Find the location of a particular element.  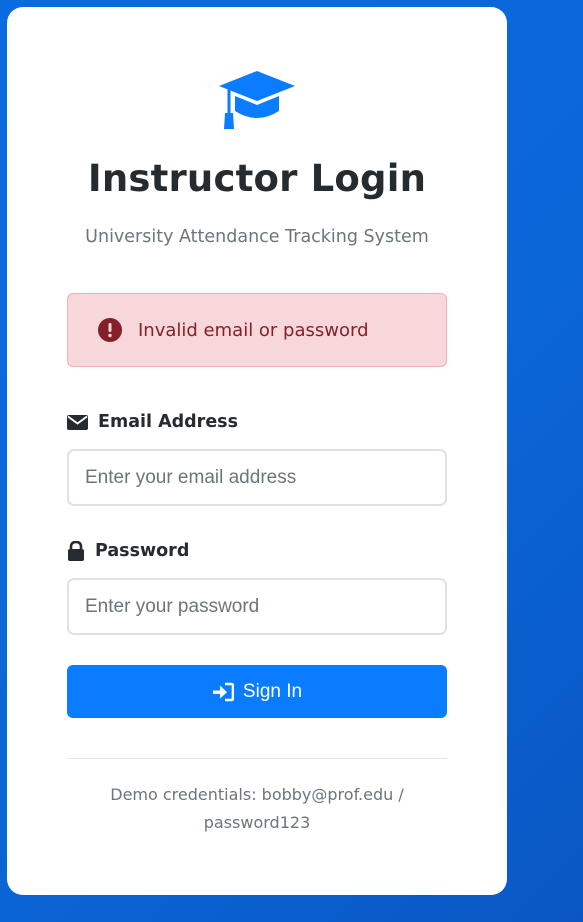

graduation-cap-icon is located at coordinates (257, 100).